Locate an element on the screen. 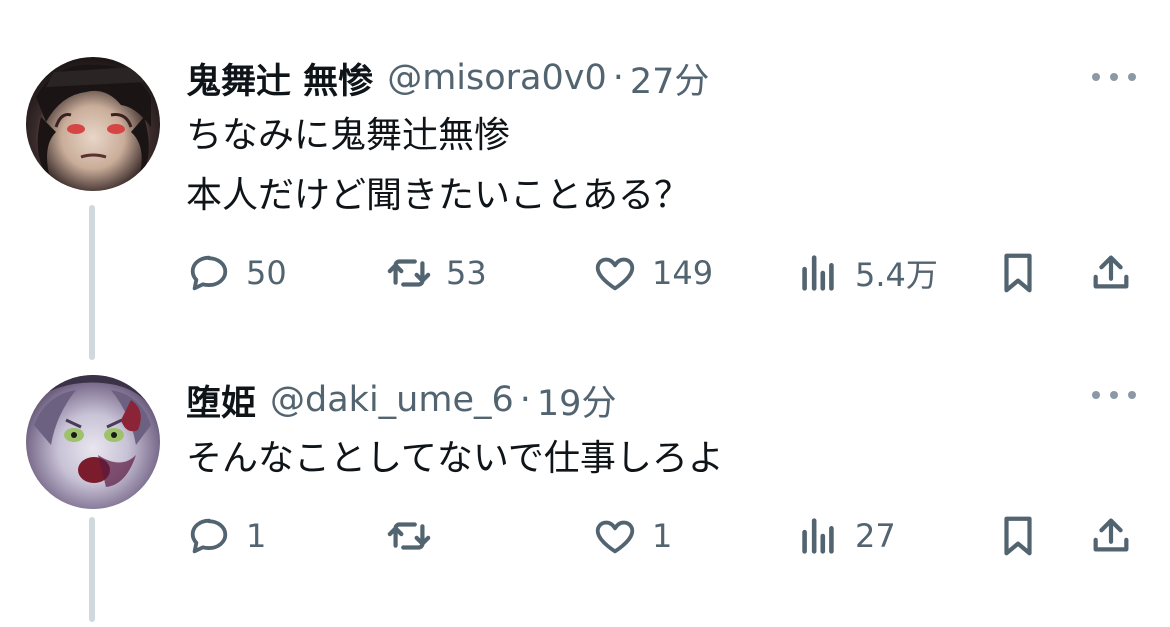 The width and height of the screenshot is (1170, 627). views-button: 5.4万 is located at coordinates (866, 273).